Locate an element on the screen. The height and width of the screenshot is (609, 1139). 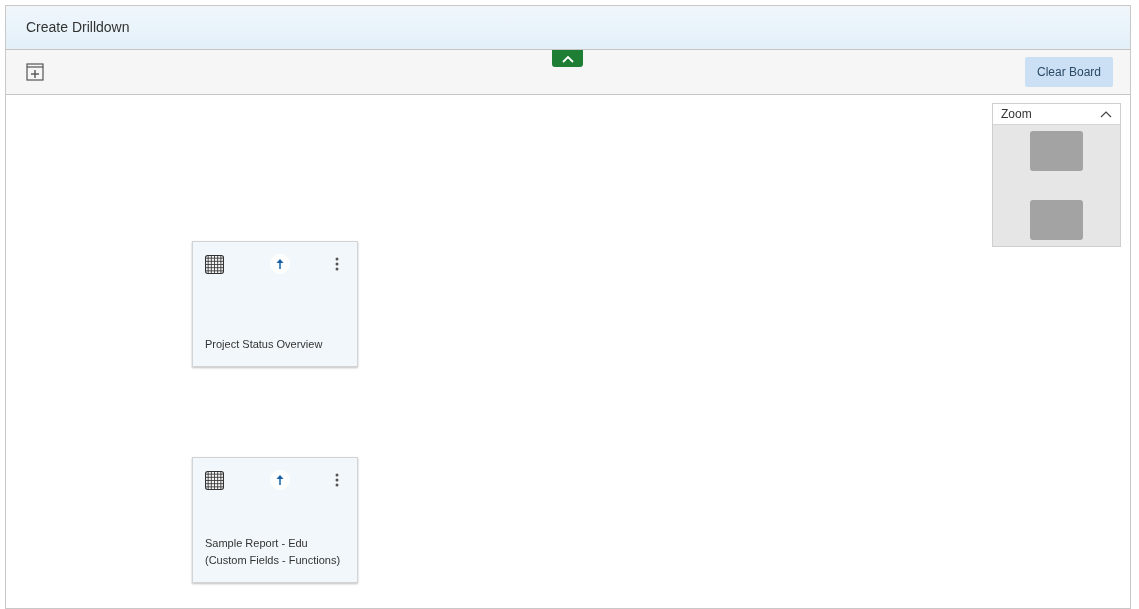
report-title: Project Status Overview is located at coordinates (264, 344).